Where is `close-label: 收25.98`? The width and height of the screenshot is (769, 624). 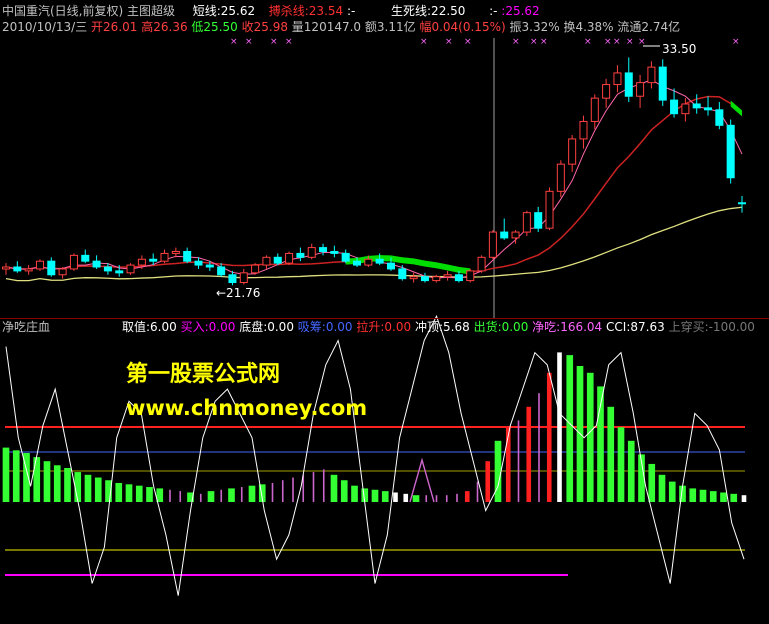
close-label: 收25.98 is located at coordinates (264, 27).